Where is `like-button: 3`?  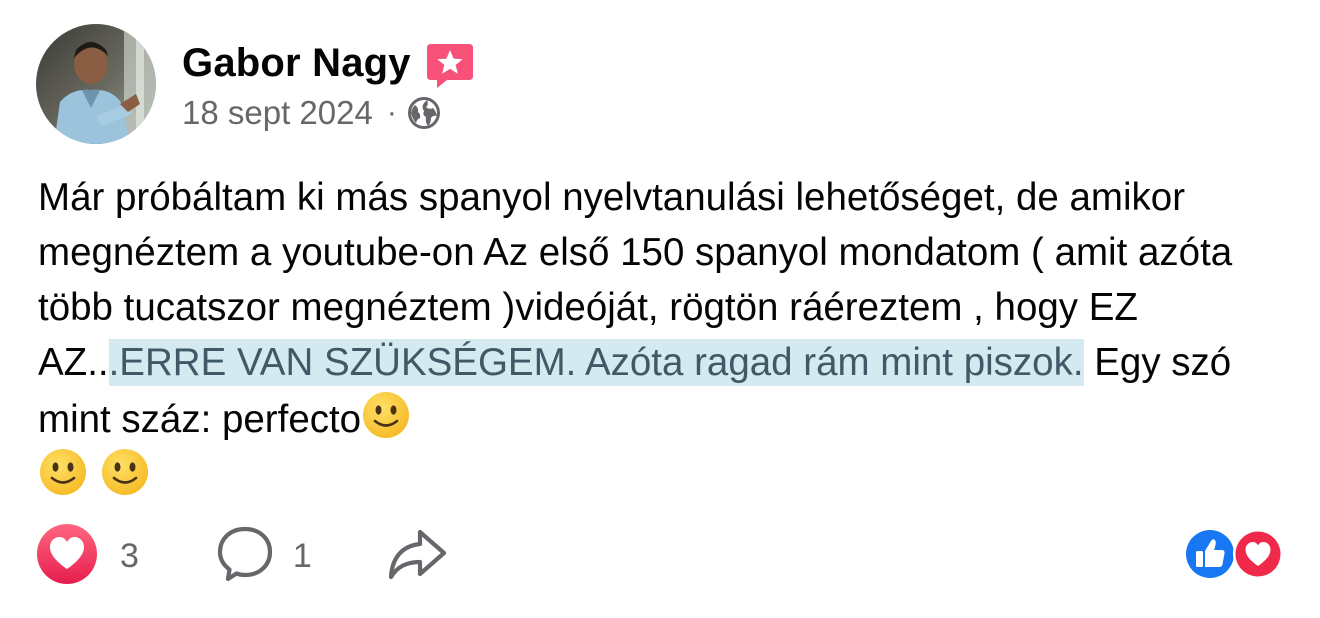
like-button: 3 is located at coordinates (87, 556).